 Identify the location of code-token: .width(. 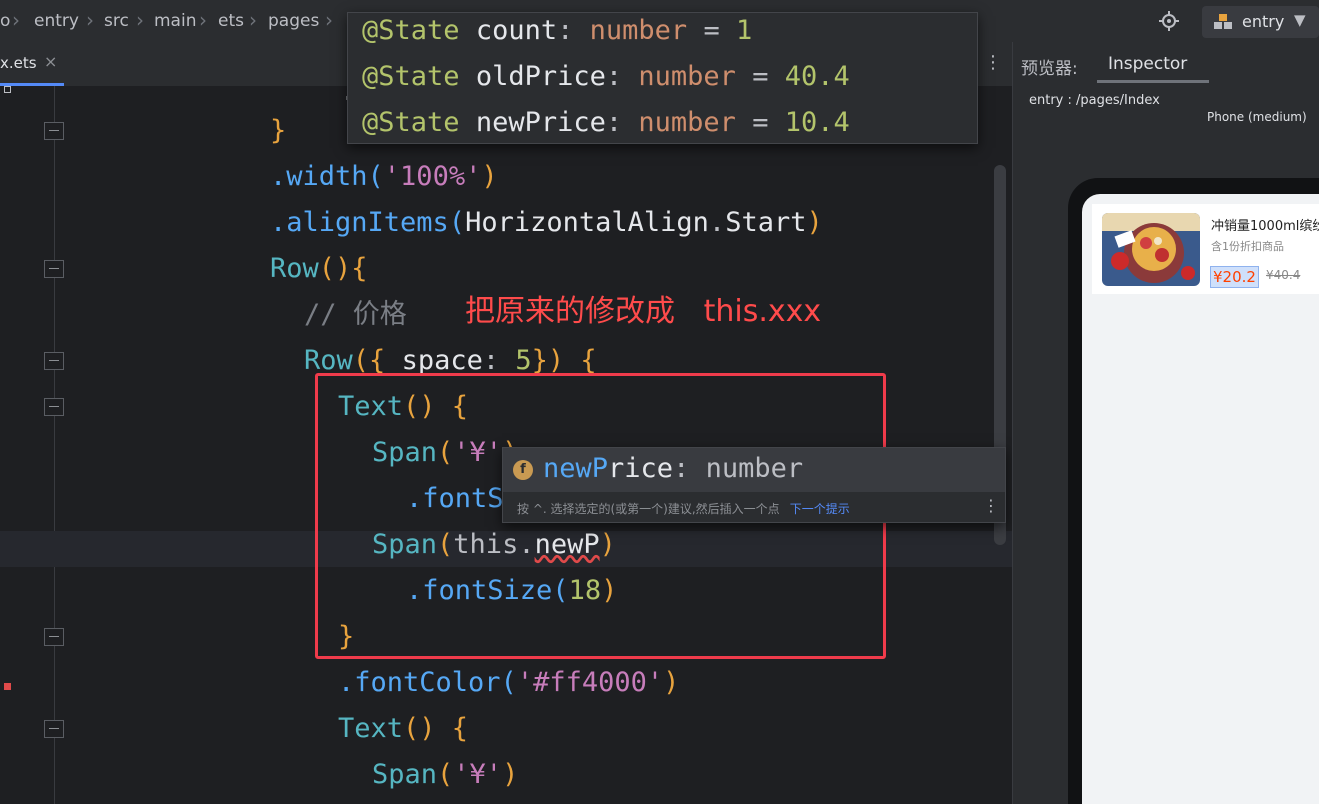
(327, 176).